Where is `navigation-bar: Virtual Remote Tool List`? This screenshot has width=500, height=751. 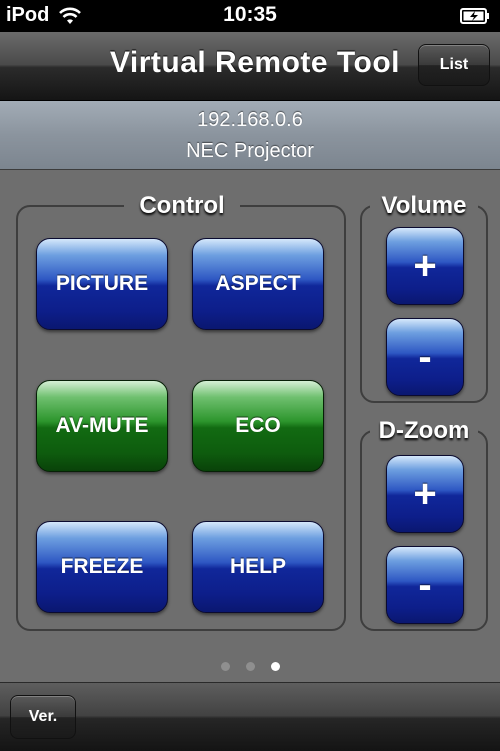
navigation-bar: Virtual Remote Tool List is located at coordinates (250, 66).